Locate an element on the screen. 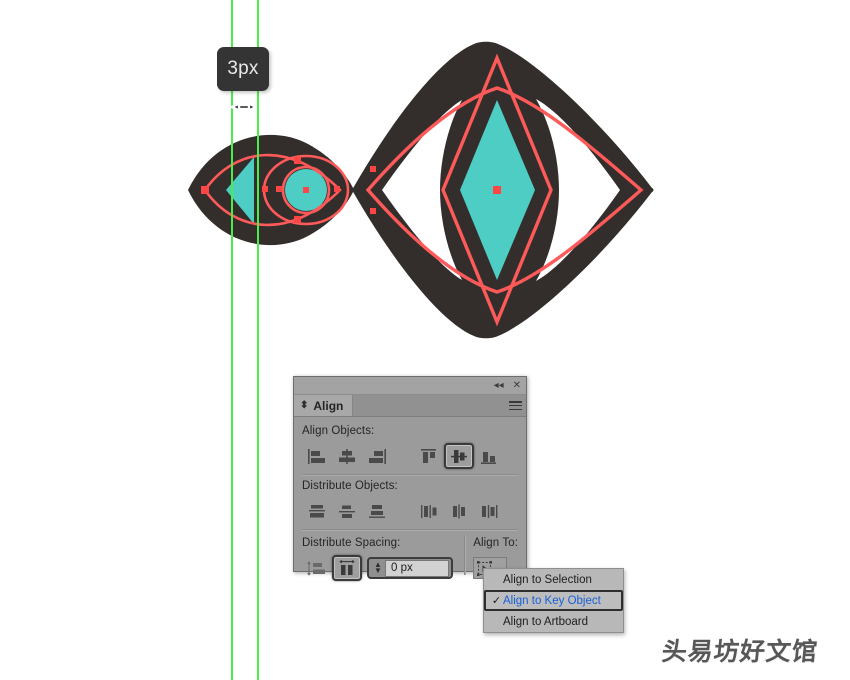 Image resolution: width=850 pixels, height=680 pixels. align-objects-button-row is located at coordinates (410, 456).